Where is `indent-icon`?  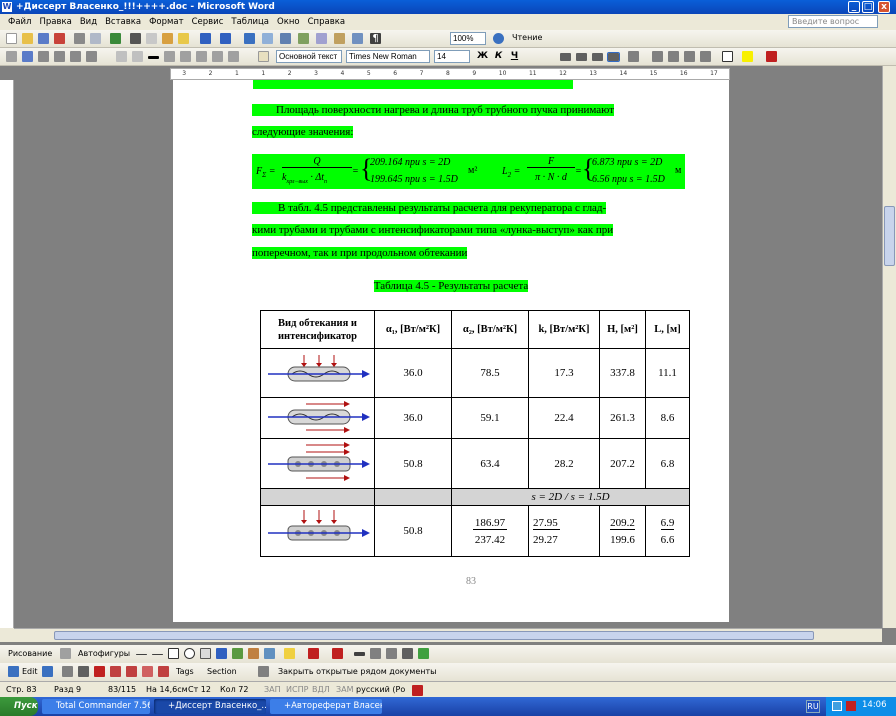
indent-icon is located at coordinates (705, 56).